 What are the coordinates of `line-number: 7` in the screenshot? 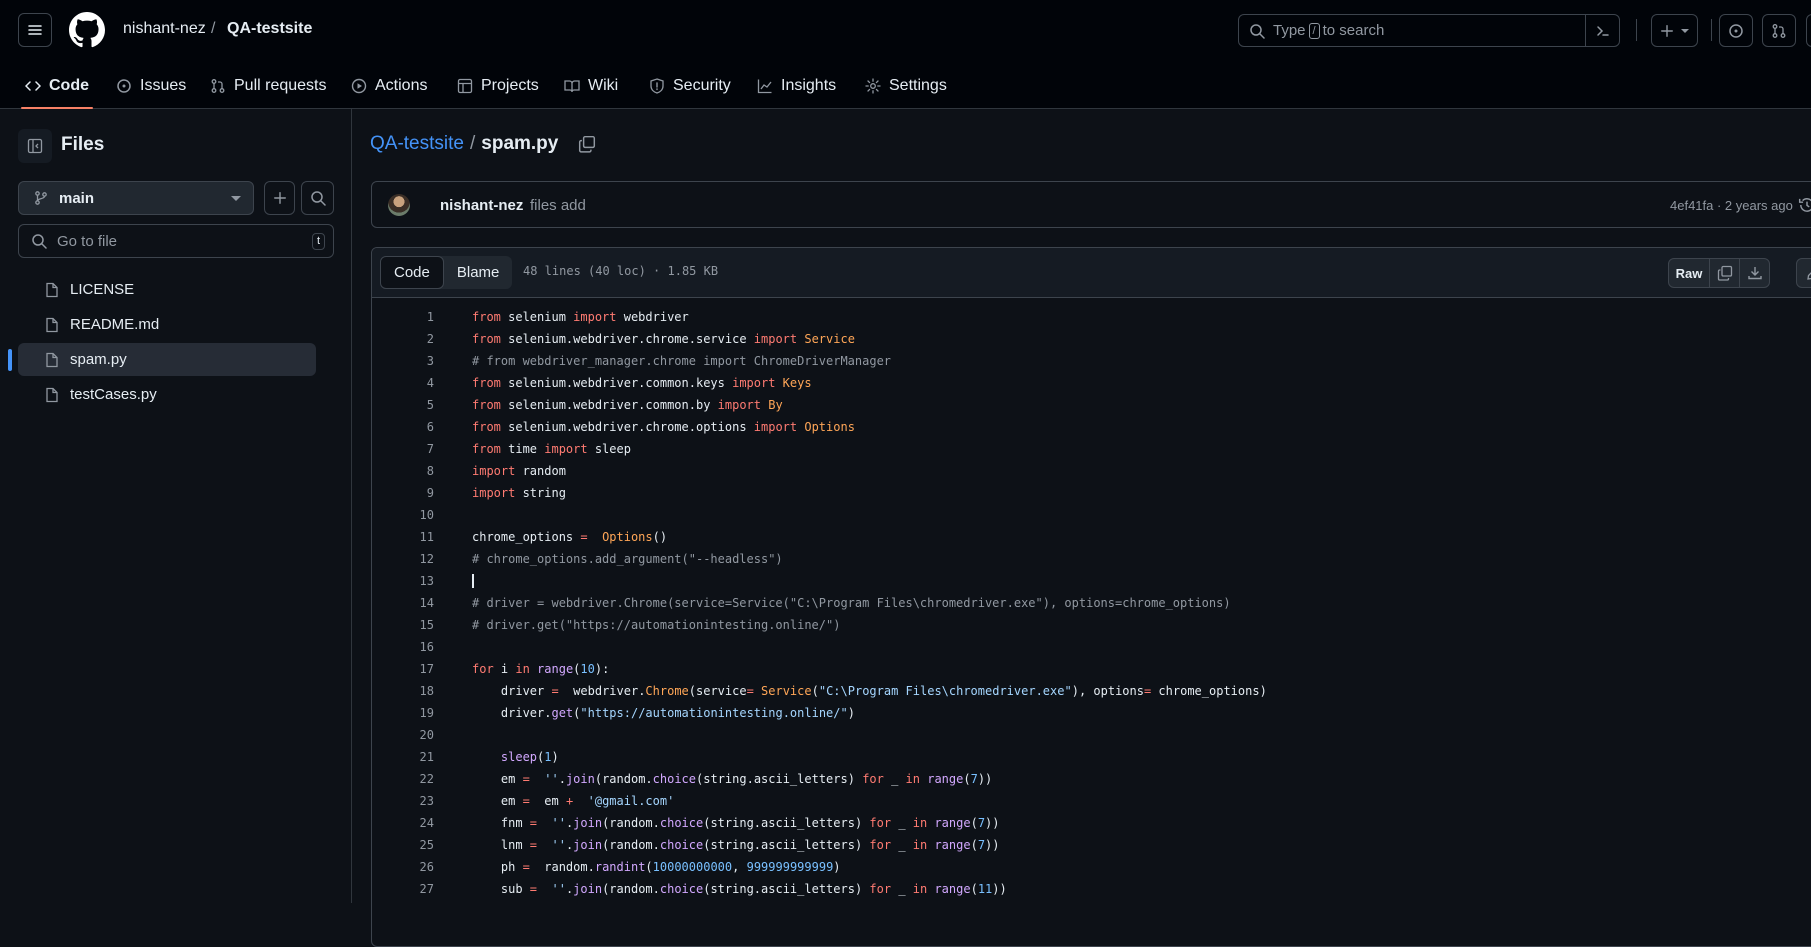 It's located at (403, 449).